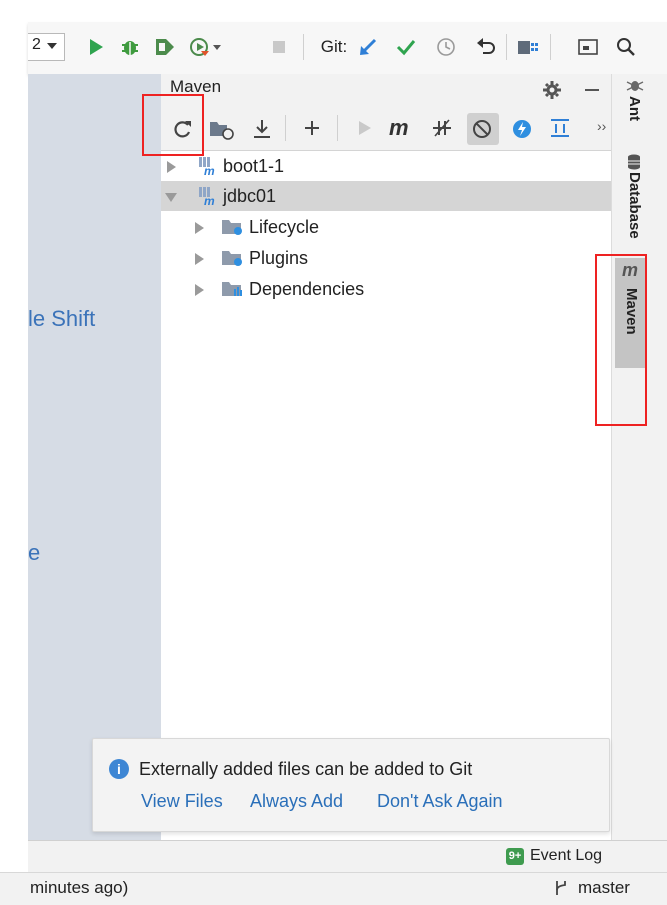 The width and height of the screenshot is (667, 905). What do you see at coordinates (233, 229) in the screenshot?
I see `lifecycle-folder-icon` at bounding box center [233, 229].